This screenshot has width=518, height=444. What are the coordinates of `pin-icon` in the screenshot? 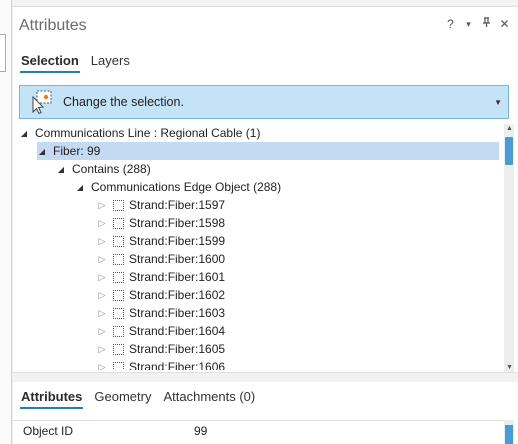 It's located at (486, 24).